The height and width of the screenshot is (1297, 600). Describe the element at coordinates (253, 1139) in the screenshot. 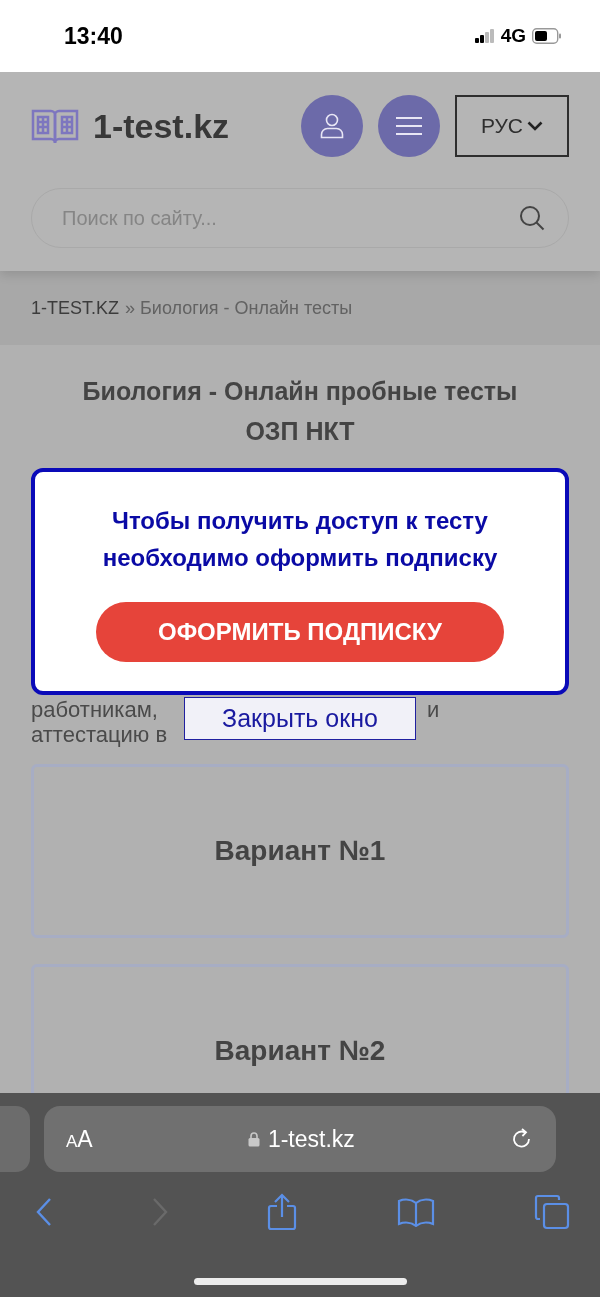

I see `lock-icon` at that location.